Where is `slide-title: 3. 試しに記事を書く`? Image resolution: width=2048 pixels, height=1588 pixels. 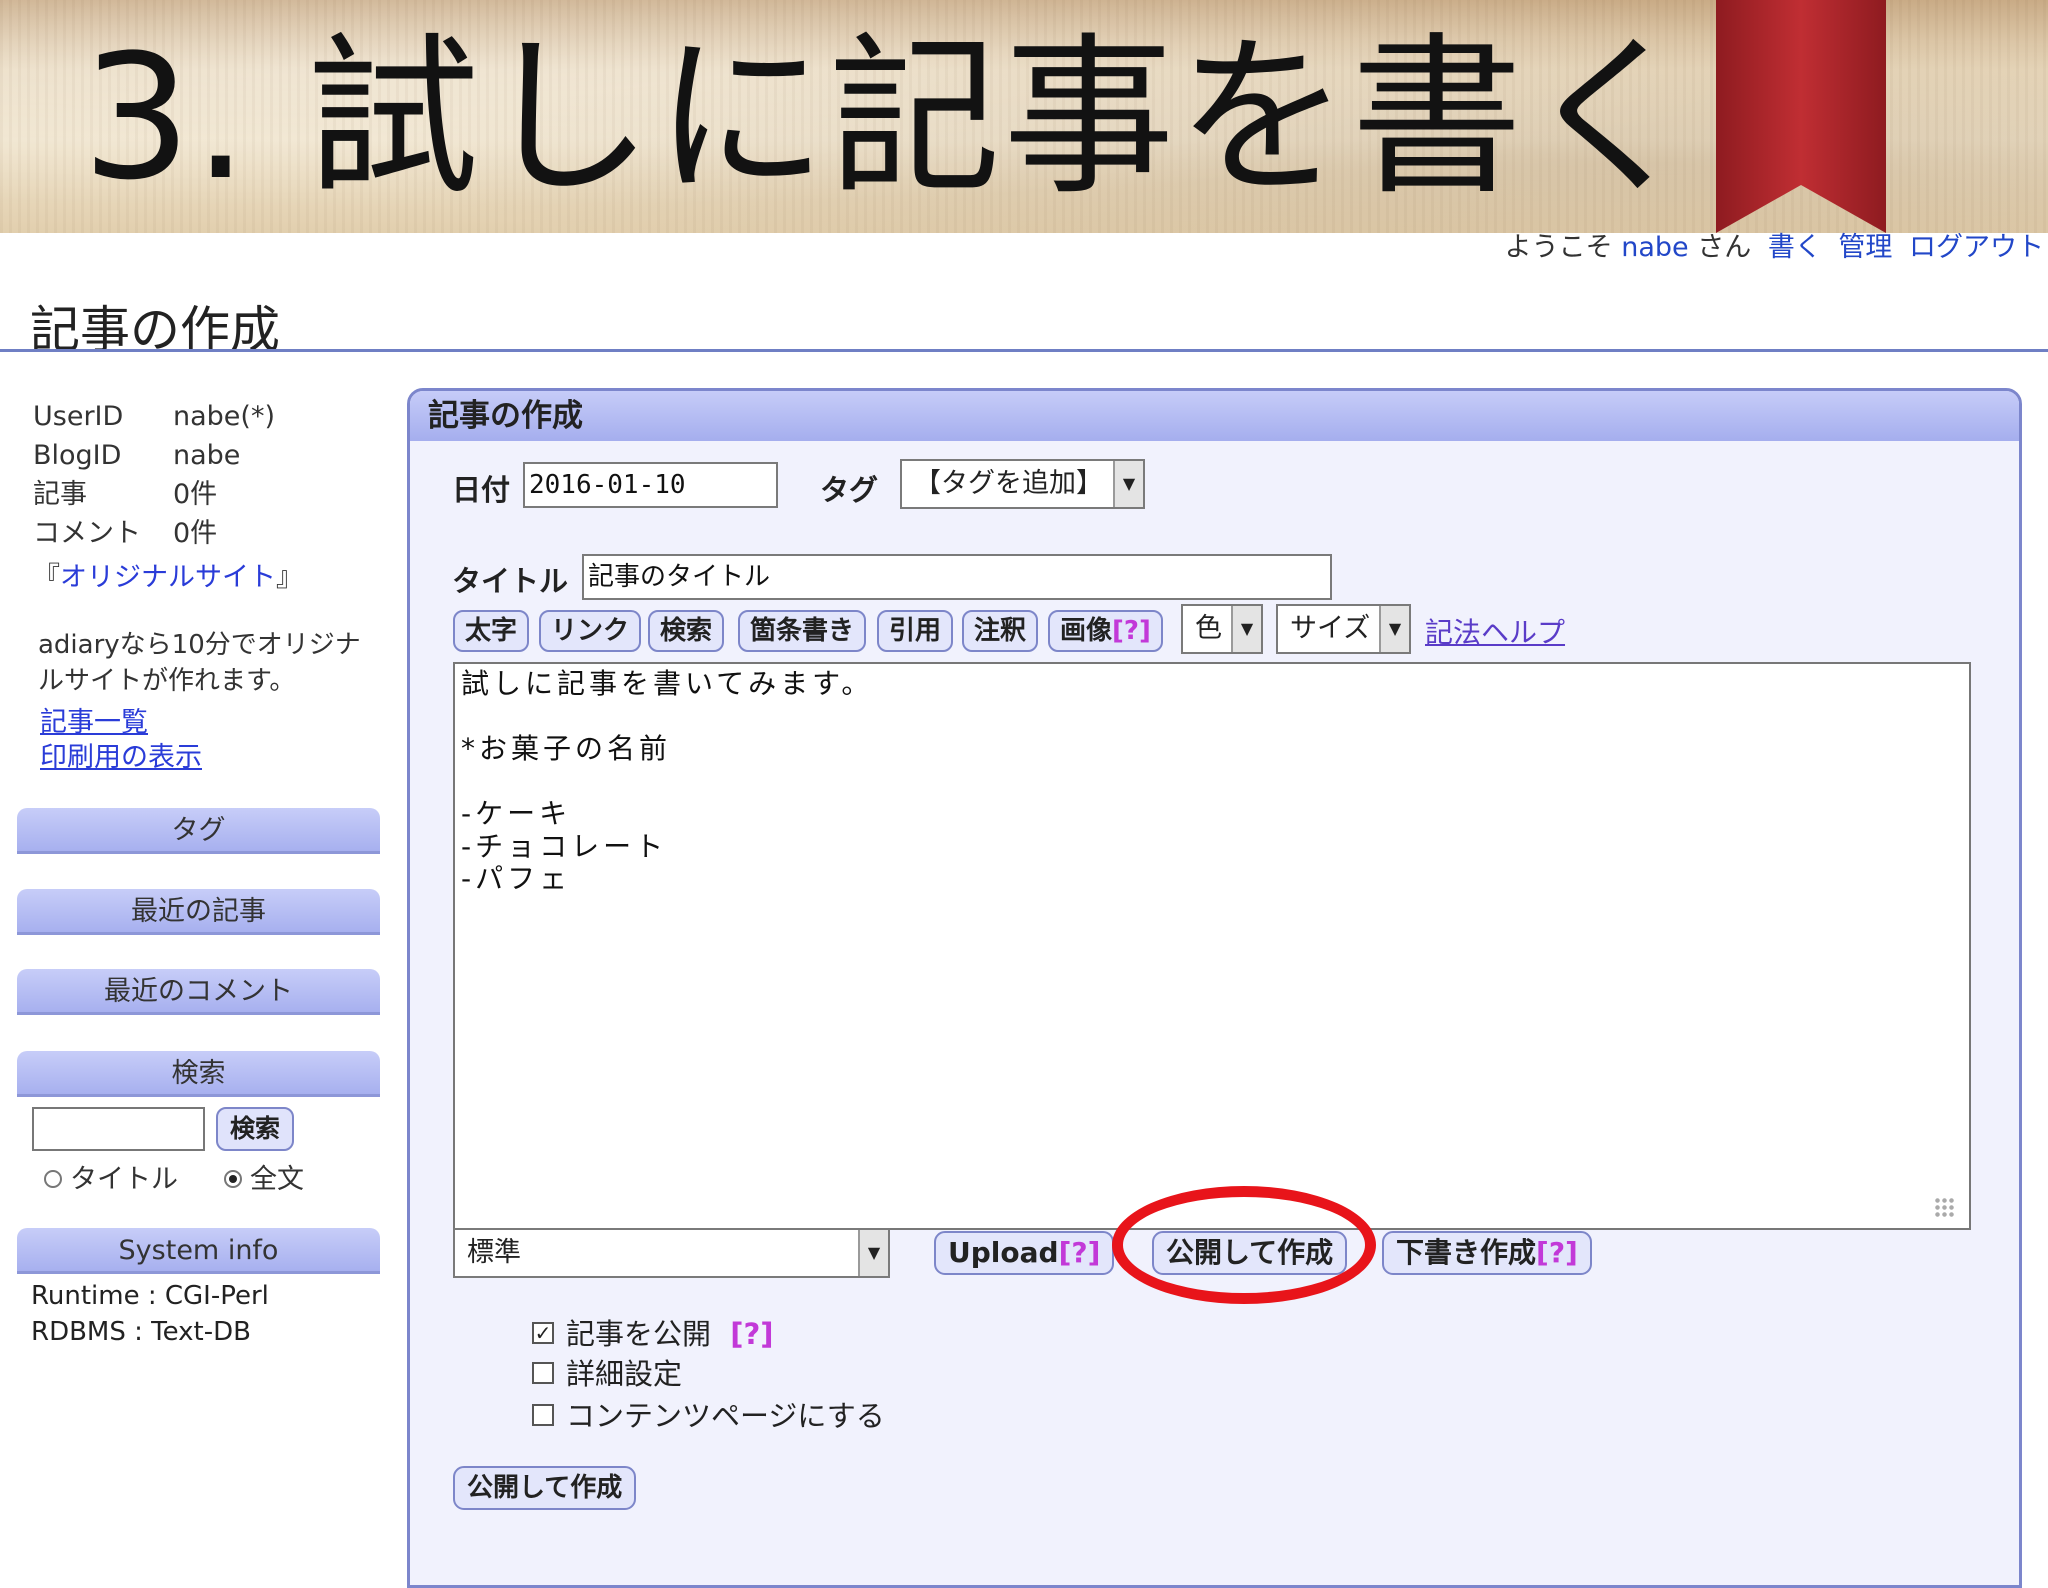
slide-title: 3. 試しに記事を書く is located at coordinates (890, 117).